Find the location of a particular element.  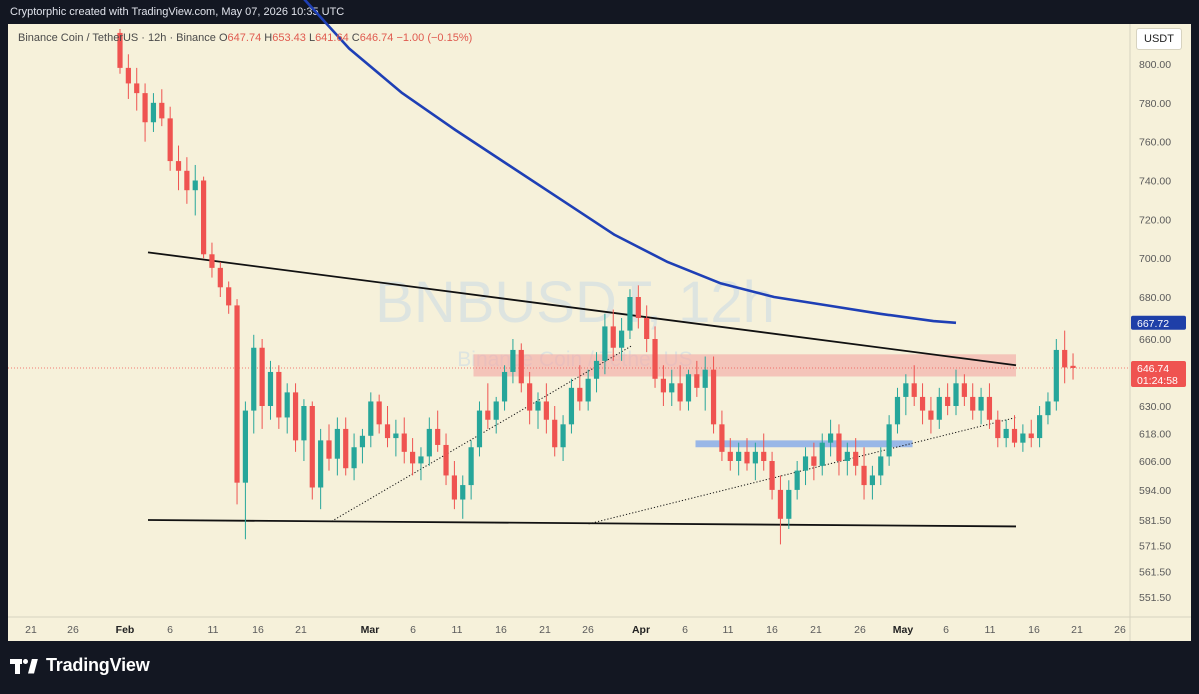

y-tick-label: 680.00 is located at coordinates (1155, 298).